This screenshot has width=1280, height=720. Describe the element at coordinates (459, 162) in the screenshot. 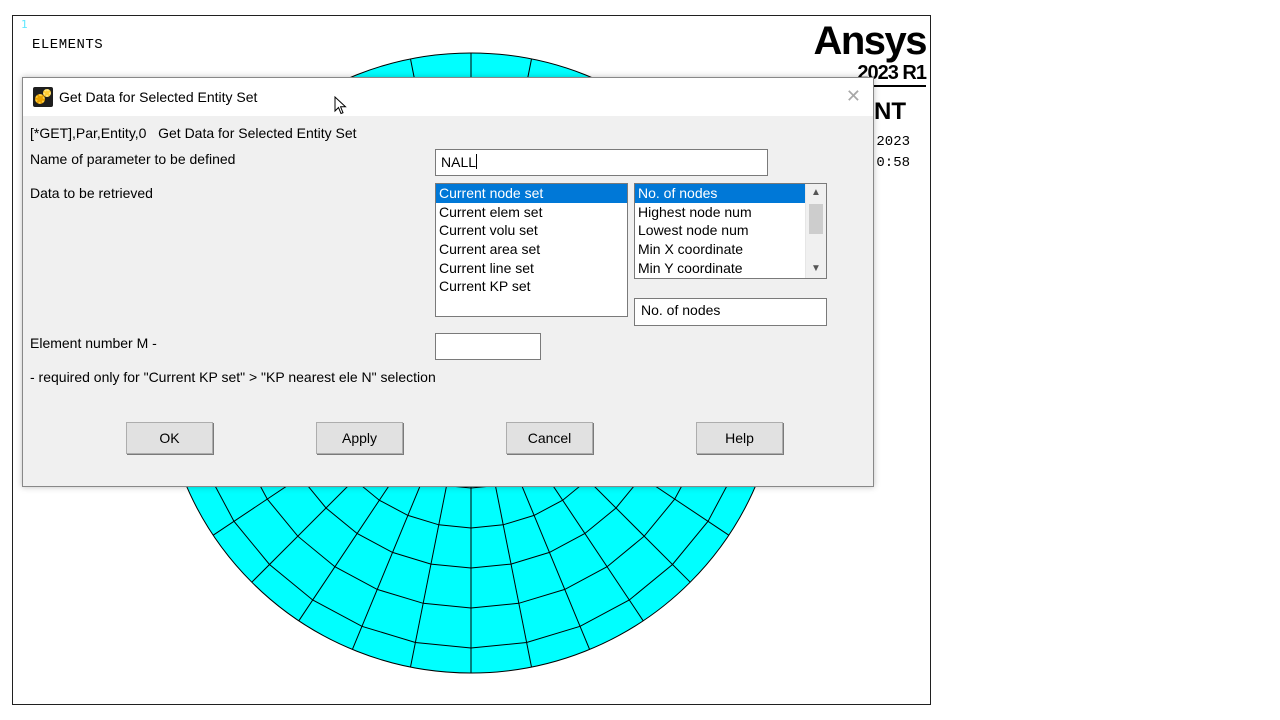

I see `param-name-value: NALL` at that location.